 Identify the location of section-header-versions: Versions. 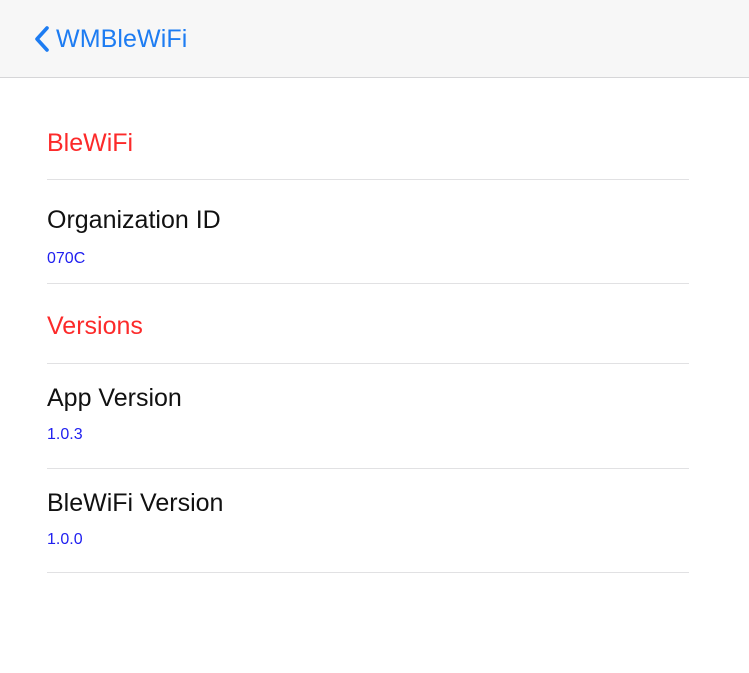
(368, 323).